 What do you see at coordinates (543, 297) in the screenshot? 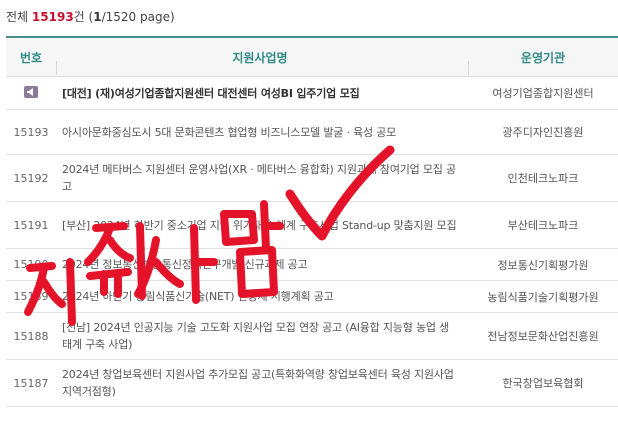
I see `row-org: 농림식품기술기획평가원` at bounding box center [543, 297].